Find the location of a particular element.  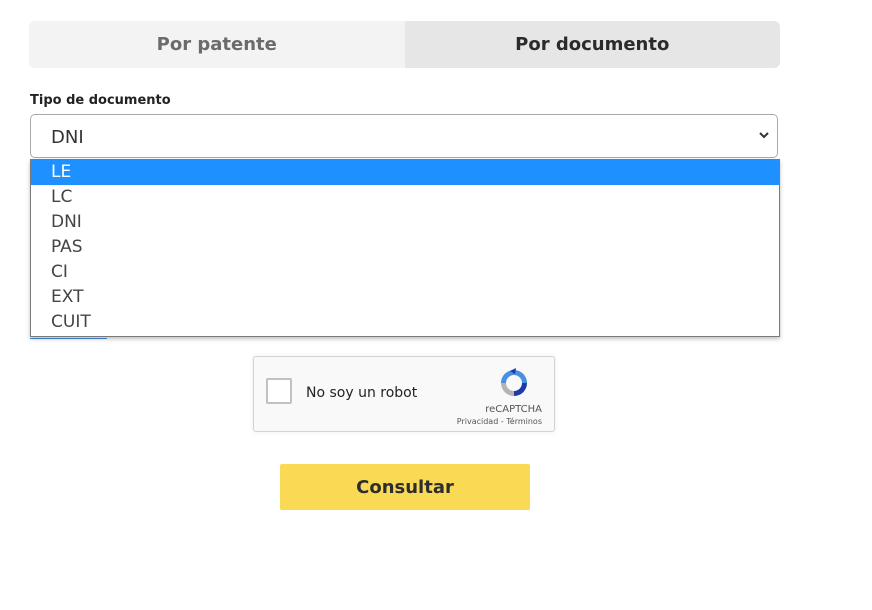

dropdown-option-ci: CI is located at coordinates (405, 272).